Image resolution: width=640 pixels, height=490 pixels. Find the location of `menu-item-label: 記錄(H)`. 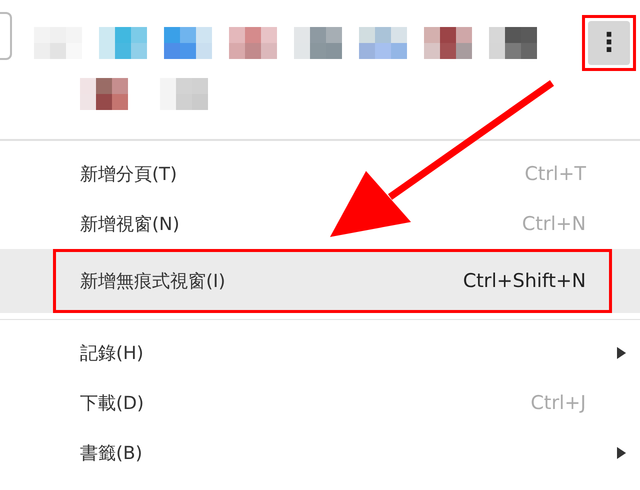

menu-item-label: 記錄(H) is located at coordinates (112, 353).